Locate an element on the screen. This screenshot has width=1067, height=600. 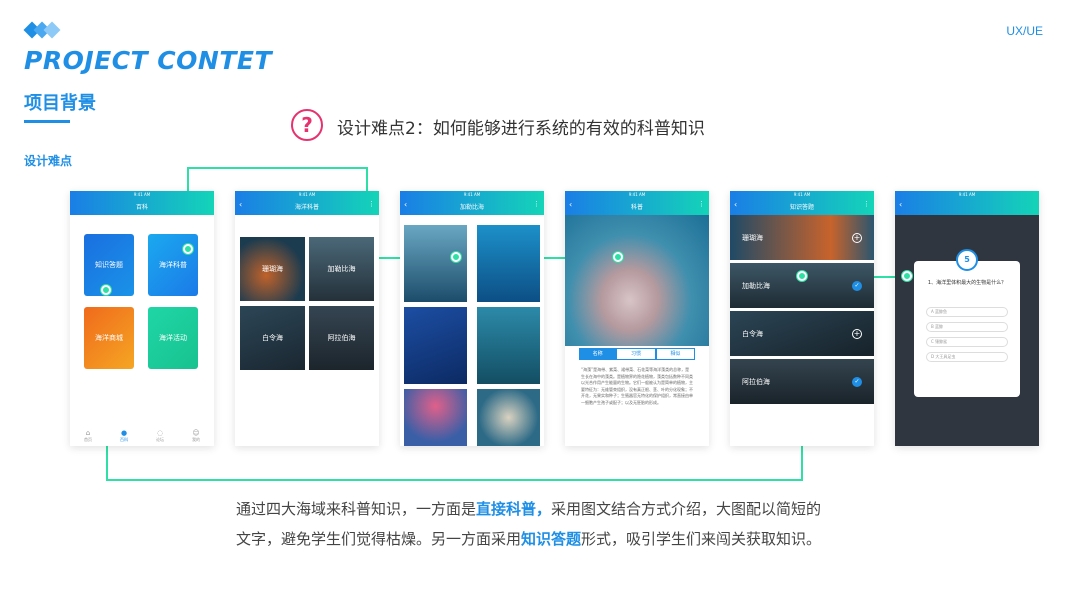
photo-anemone-clownfish is located at coordinates (637, 280).